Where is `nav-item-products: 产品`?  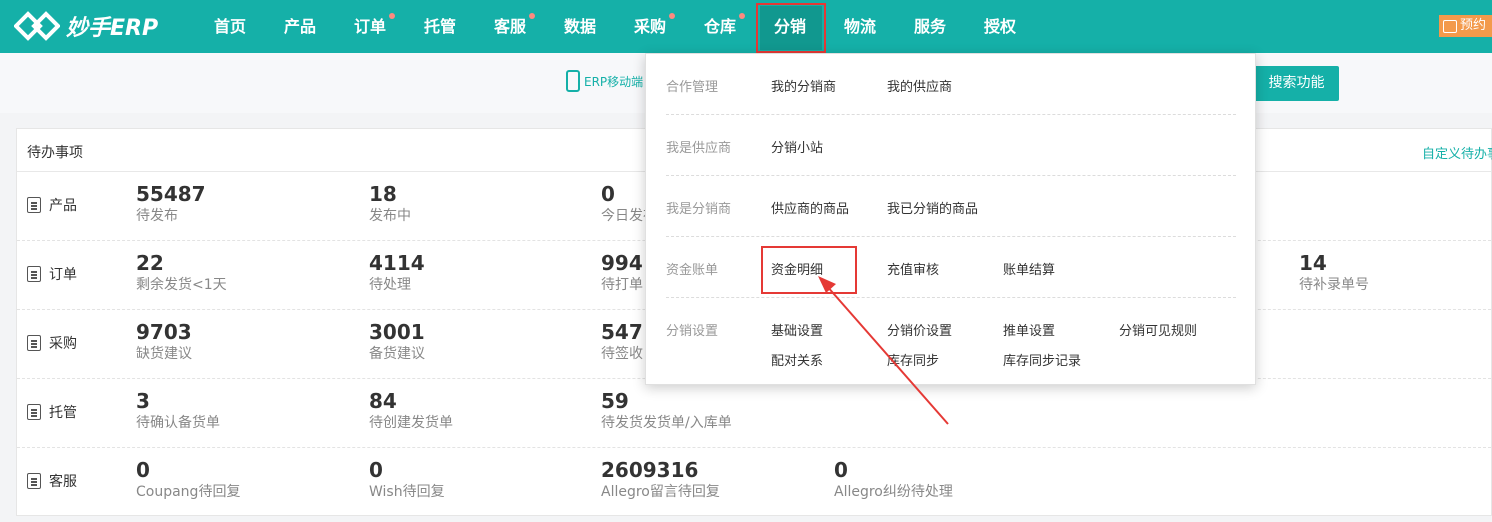
nav-item-products: 产品 is located at coordinates (300, 26).